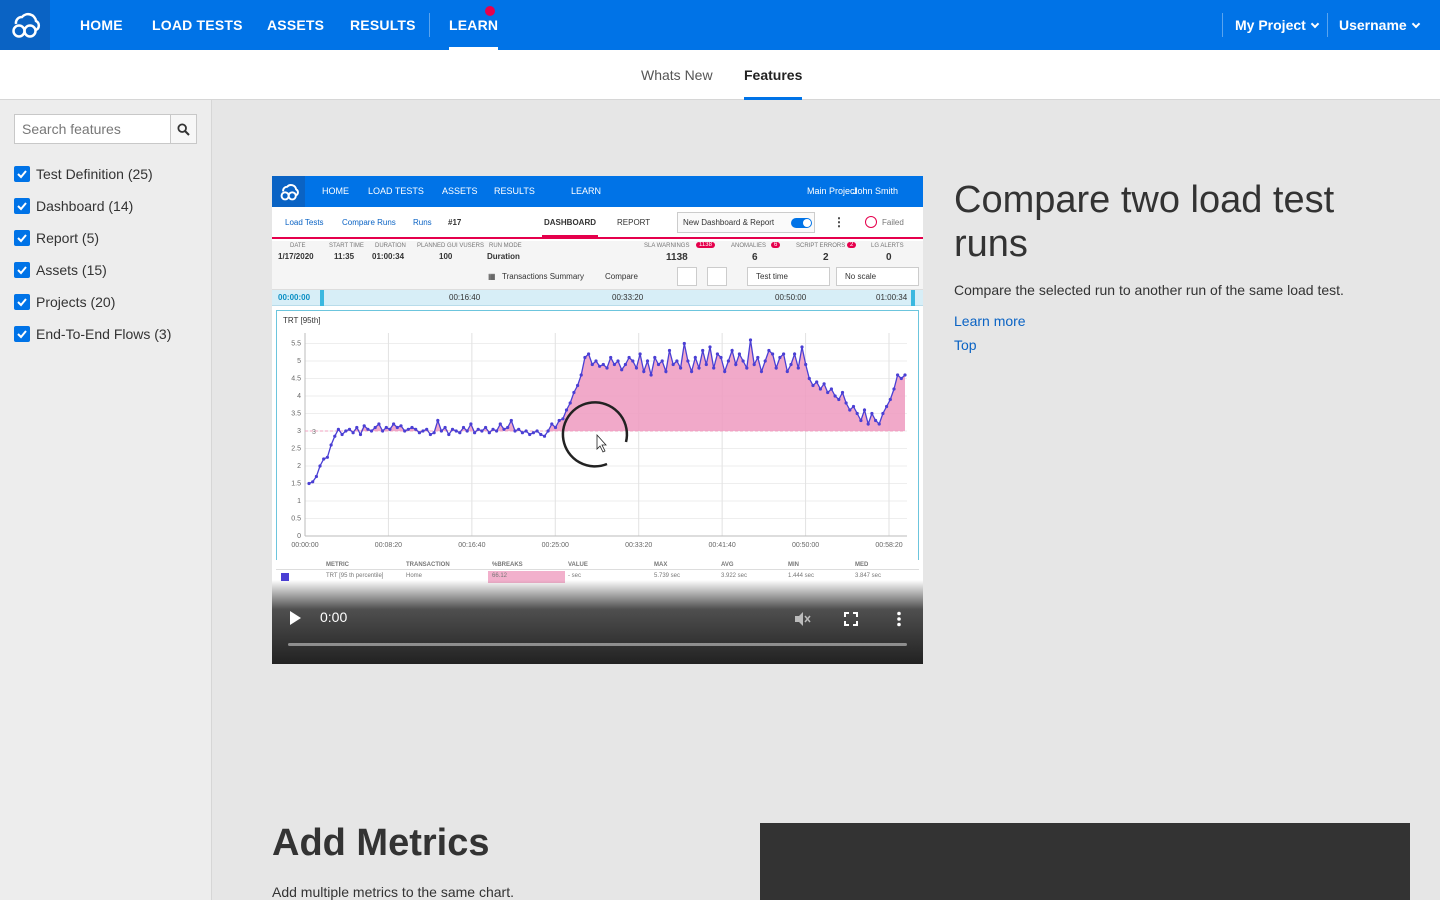  I want to click on kpi-label: ANOMALIES, so click(749, 246).